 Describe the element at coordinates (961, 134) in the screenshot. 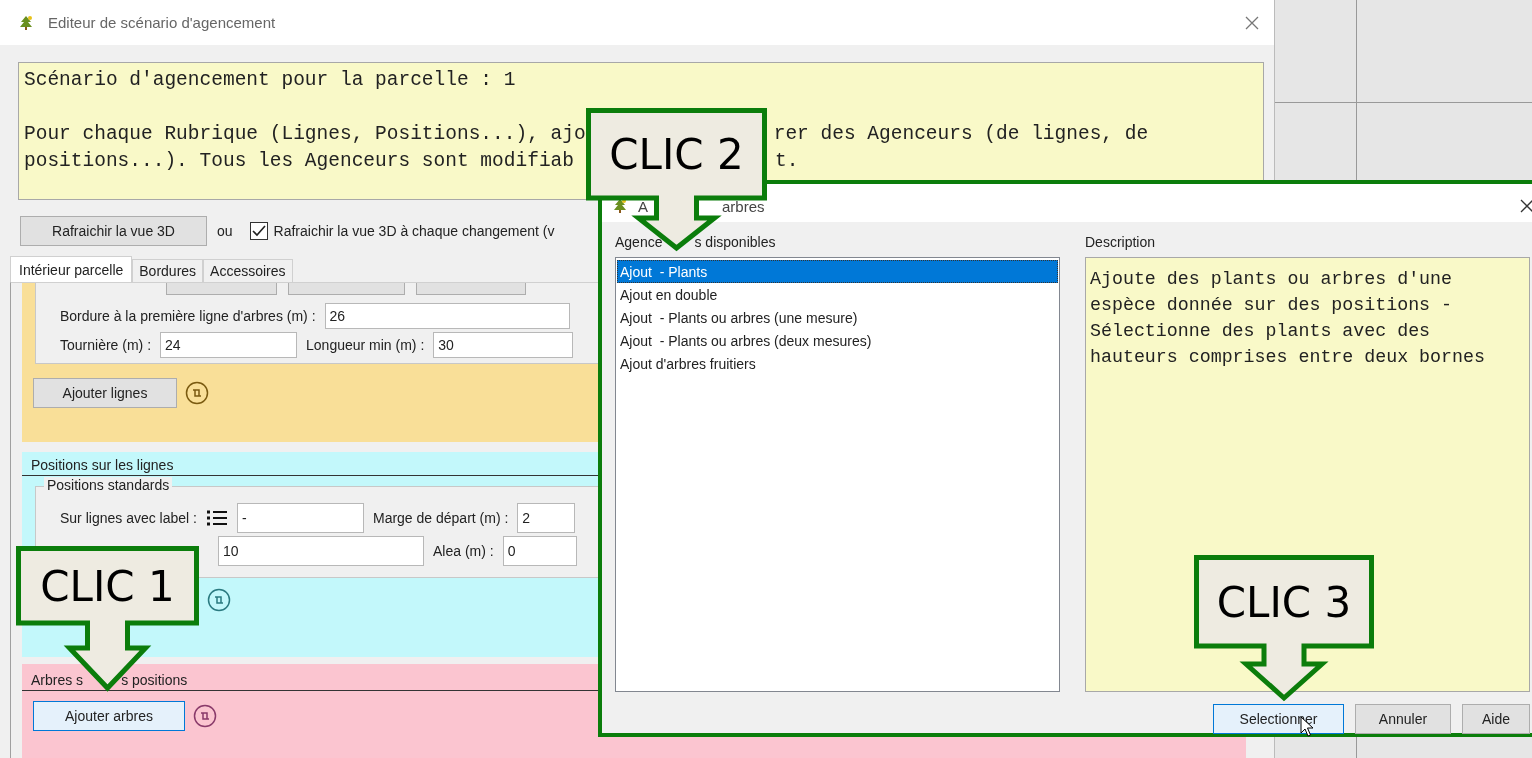

I see `info-text: rer des Agenceurs (de lignes, de` at that location.